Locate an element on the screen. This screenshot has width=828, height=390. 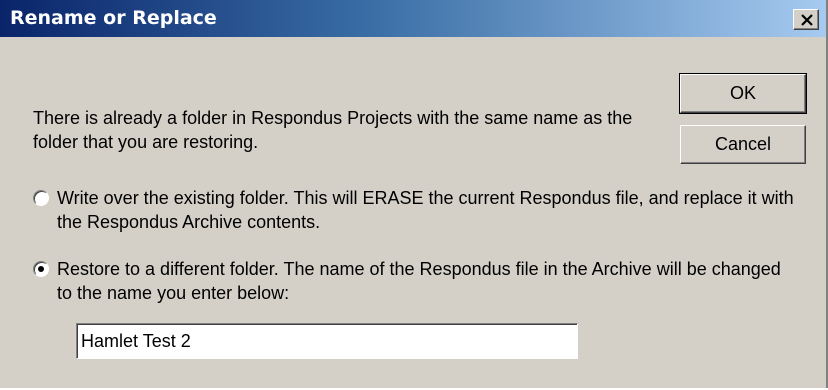
close-icon is located at coordinates (807, 20).